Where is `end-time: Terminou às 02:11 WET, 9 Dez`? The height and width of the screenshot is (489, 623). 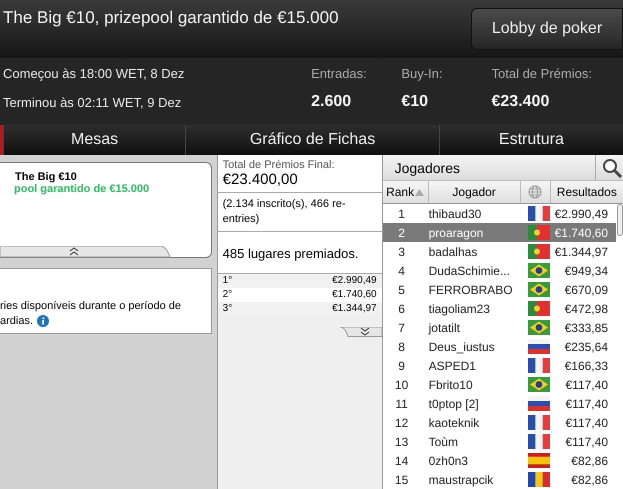 end-time: Terminou às 02:11 WET, 9 Dez is located at coordinates (92, 102).